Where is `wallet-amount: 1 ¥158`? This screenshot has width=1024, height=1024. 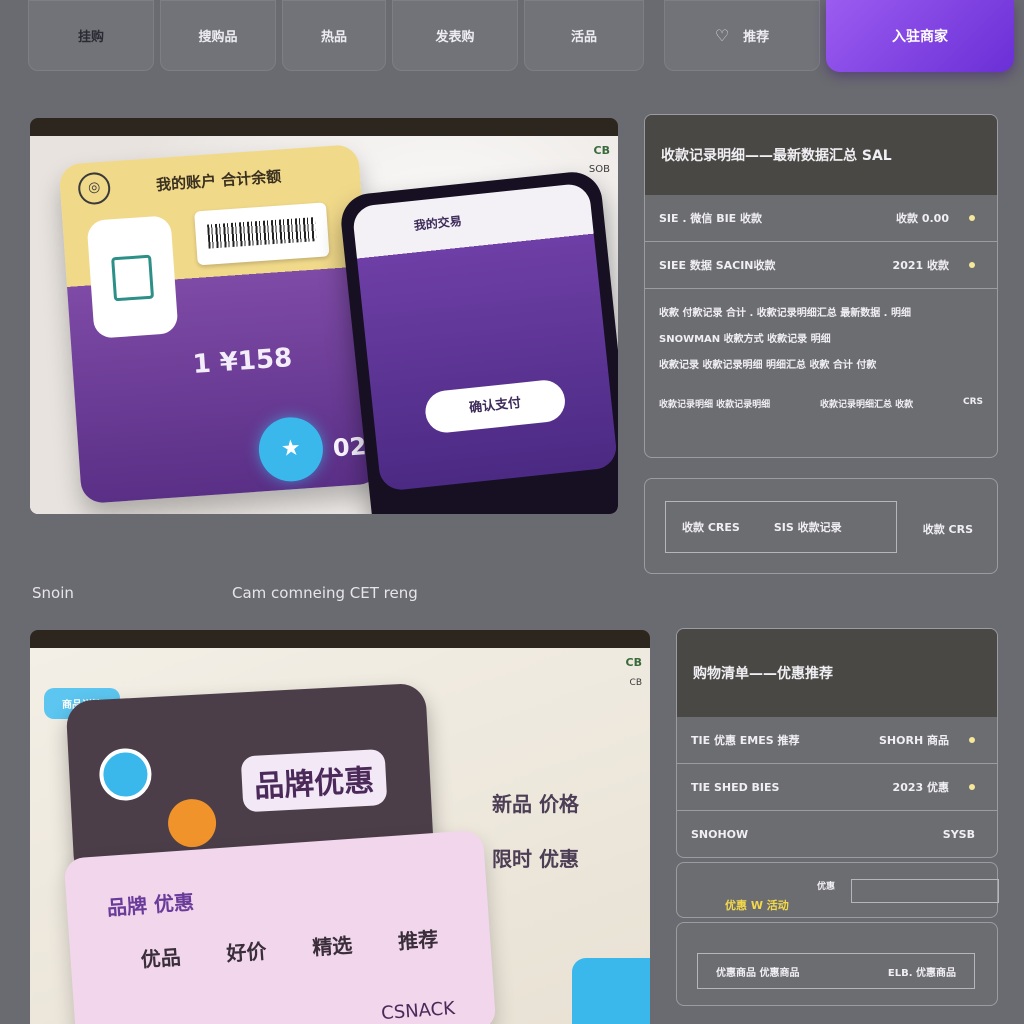
wallet-amount: 1 ¥158 is located at coordinates (242, 361).